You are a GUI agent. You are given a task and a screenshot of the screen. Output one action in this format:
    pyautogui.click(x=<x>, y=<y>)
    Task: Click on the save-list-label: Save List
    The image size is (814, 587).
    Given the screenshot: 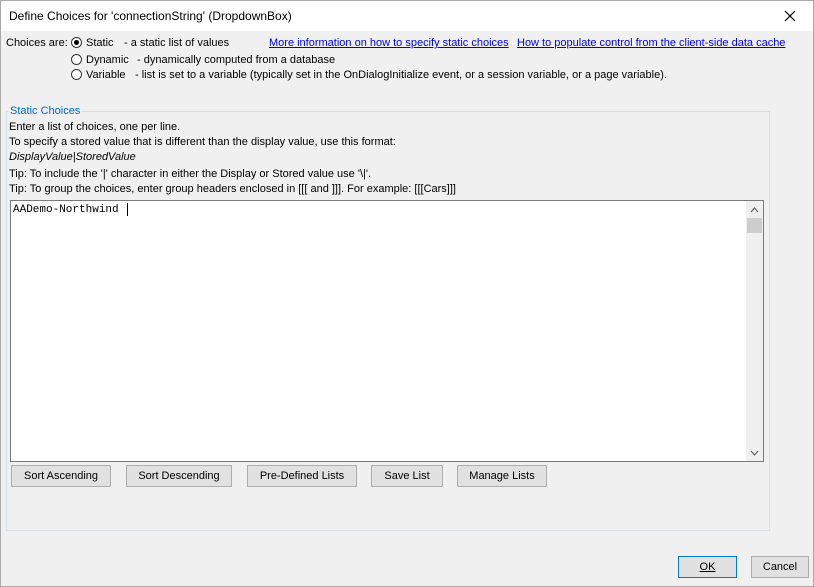 What is the action you would take?
    pyautogui.click(x=407, y=476)
    